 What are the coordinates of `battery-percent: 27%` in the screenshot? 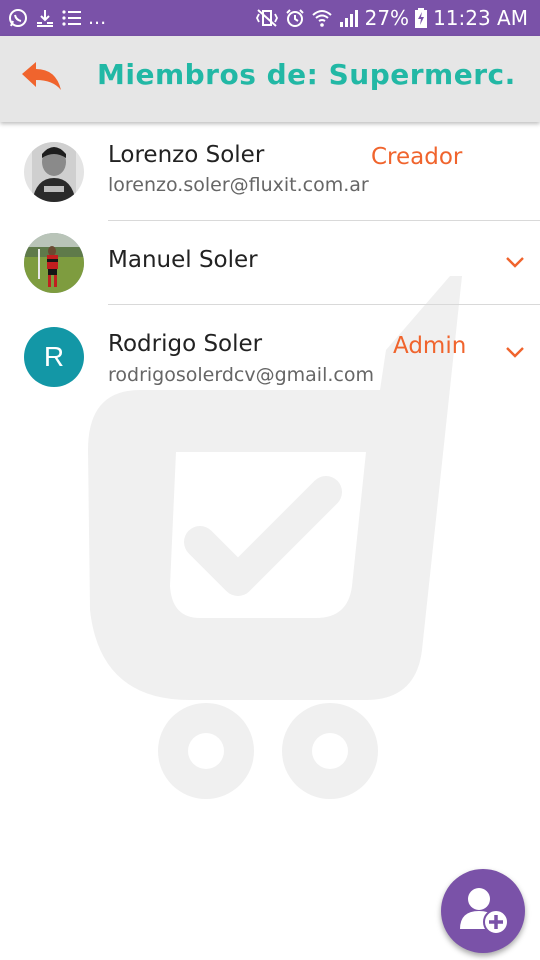 It's located at (387, 18).